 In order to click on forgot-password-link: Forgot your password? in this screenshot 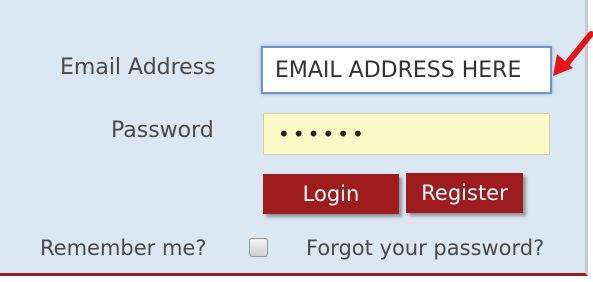, I will do `click(425, 248)`.